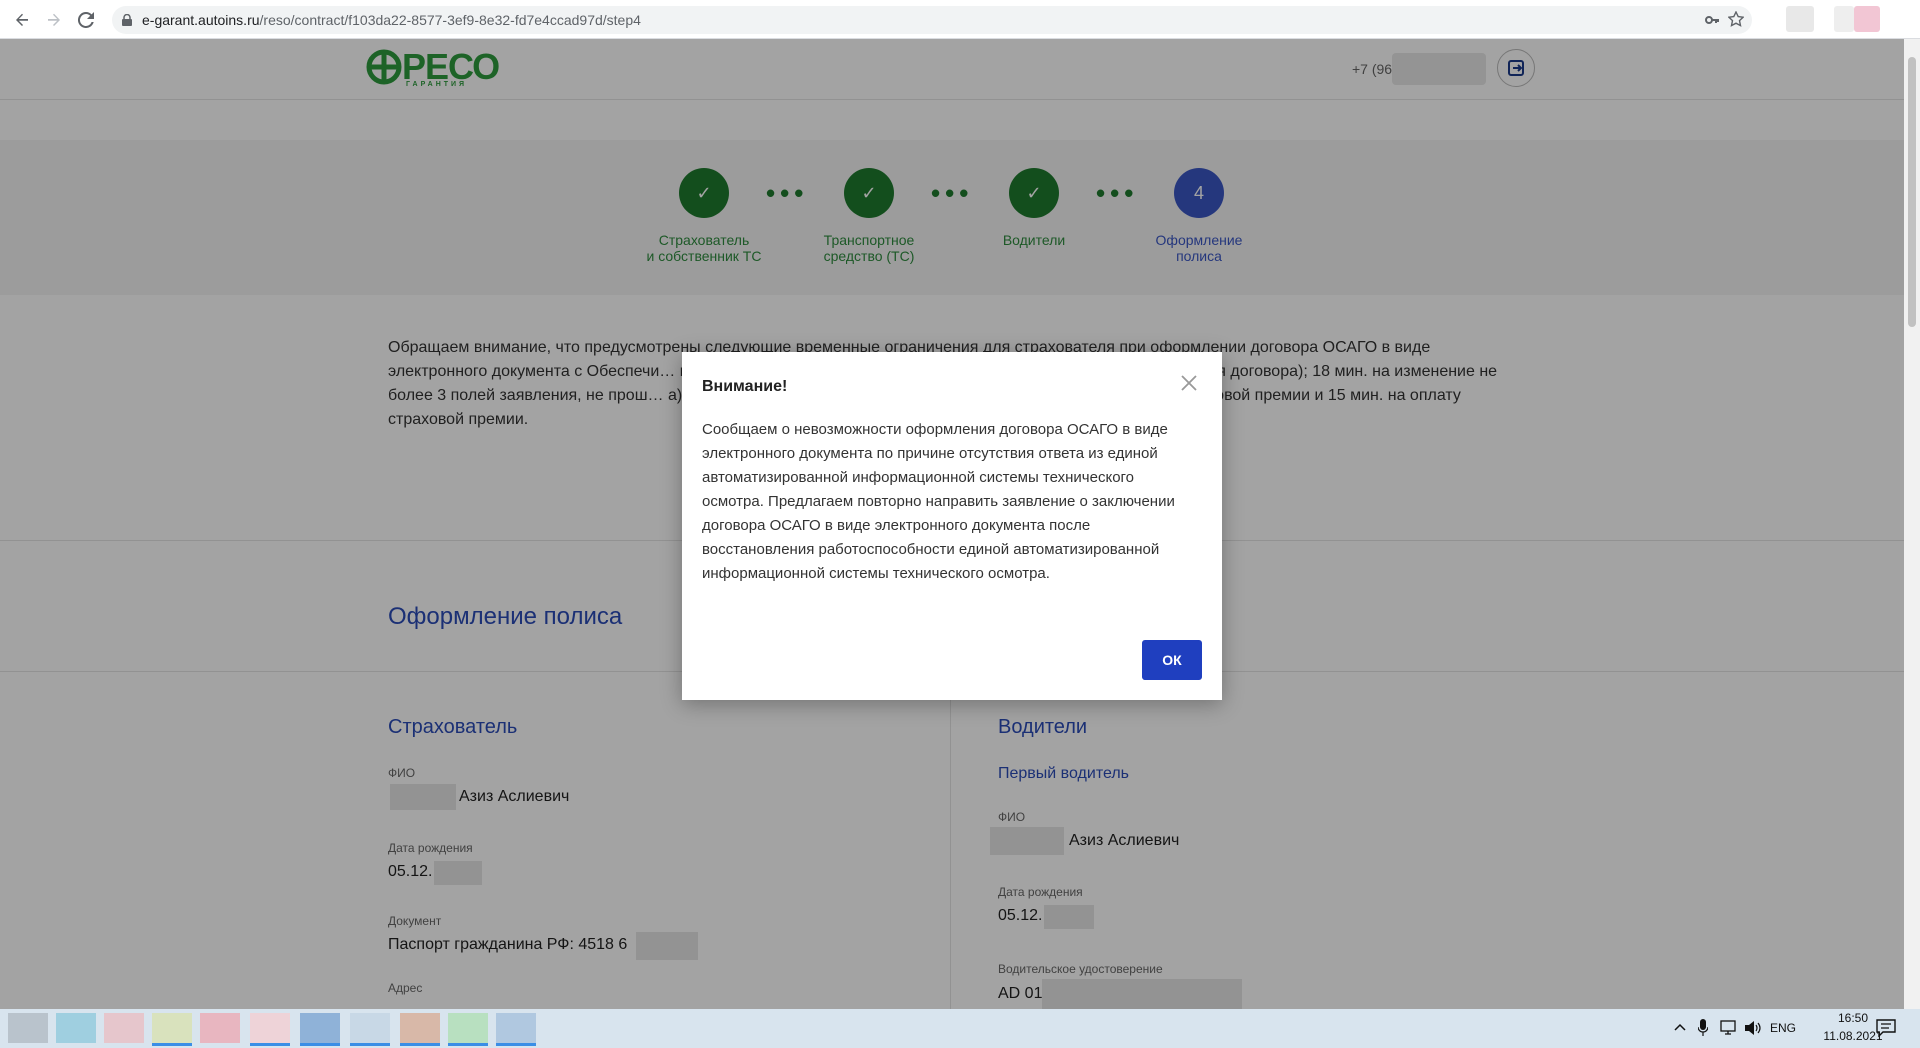  Describe the element at coordinates (1172, 660) in the screenshot. I see `ok-button: ОК` at that location.